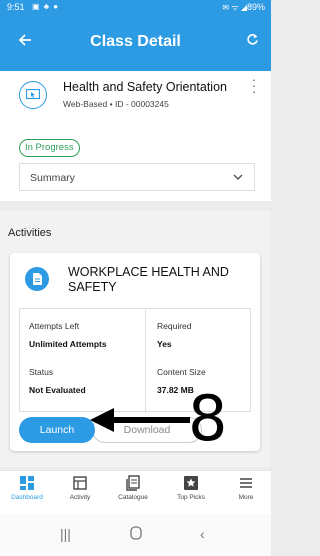  Describe the element at coordinates (246, 497) in the screenshot. I see `nav-label: More` at that location.